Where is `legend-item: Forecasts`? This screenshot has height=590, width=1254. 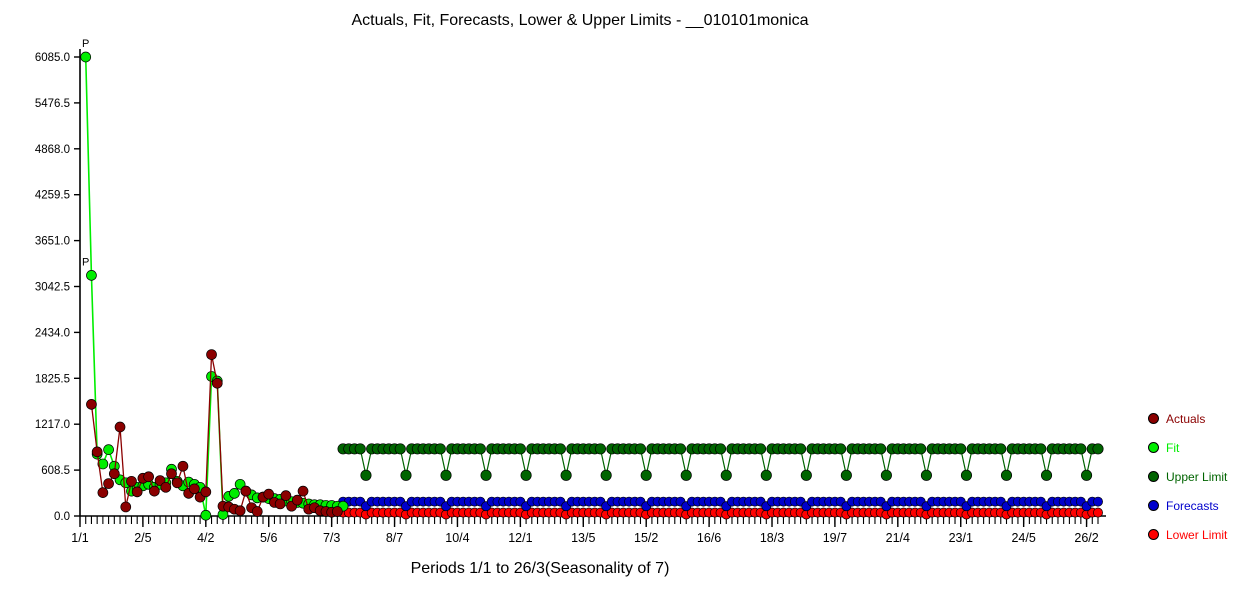 legend-item: Forecasts is located at coordinates (1201, 505).